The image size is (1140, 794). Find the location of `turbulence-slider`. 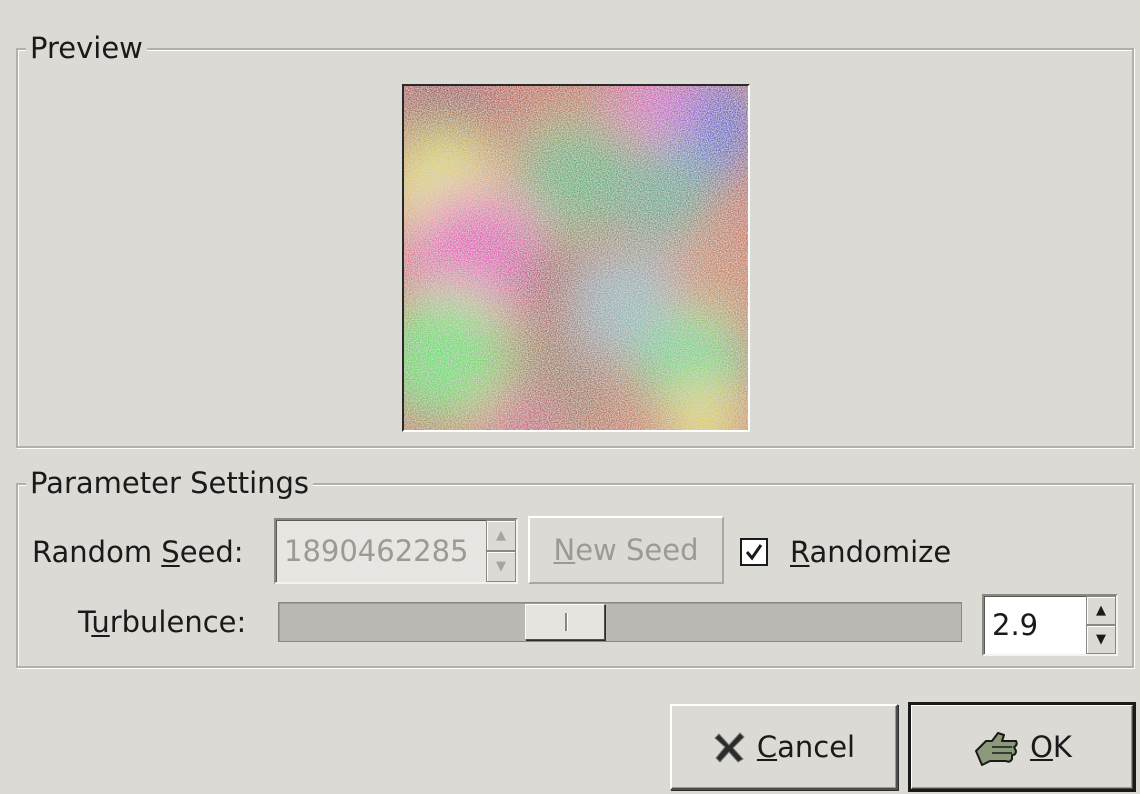

turbulence-slider is located at coordinates (620, 622).